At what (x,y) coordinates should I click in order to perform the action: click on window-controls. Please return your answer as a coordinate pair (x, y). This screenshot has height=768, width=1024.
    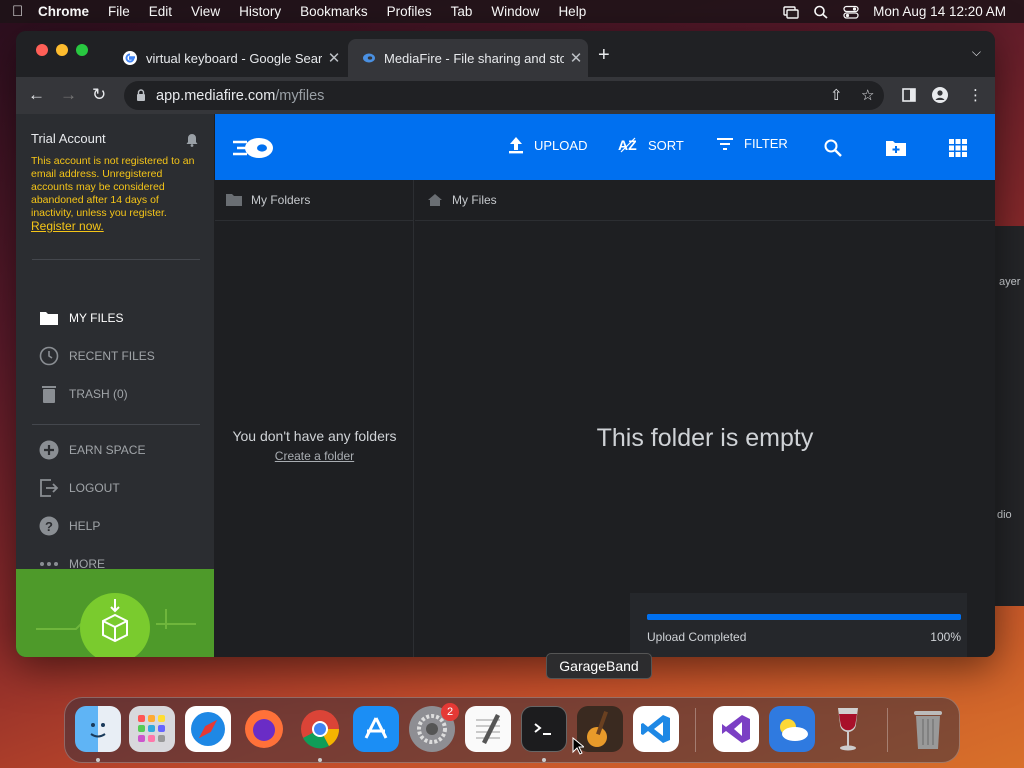
    Looking at the image, I should click on (62, 50).